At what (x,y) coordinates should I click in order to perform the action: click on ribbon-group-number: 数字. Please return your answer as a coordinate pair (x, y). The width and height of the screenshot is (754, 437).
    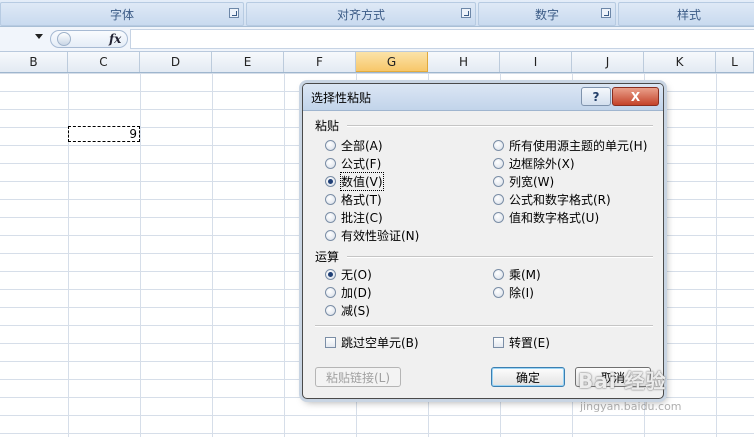
    Looking at the image, I should click on (547, 14).